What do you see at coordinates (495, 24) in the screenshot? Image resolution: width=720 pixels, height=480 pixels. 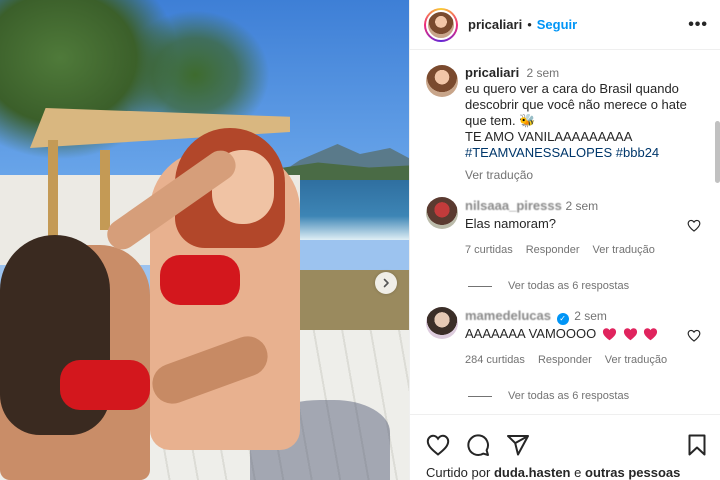 I see `author-username: pricaliari` at bounding box center [495, 24].